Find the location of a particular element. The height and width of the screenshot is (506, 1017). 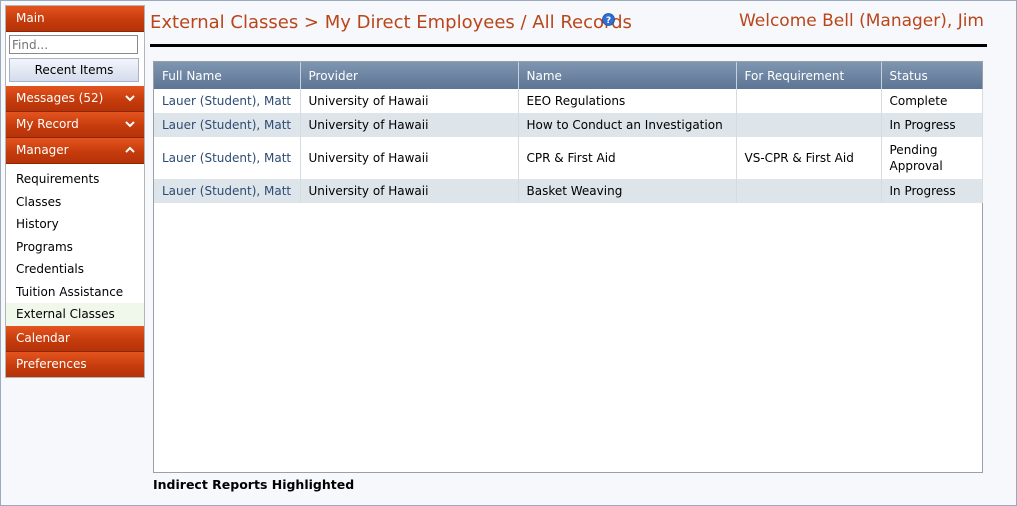

requirement-cell: VS-CPR & First Aid is located at coordinates (809, 158).